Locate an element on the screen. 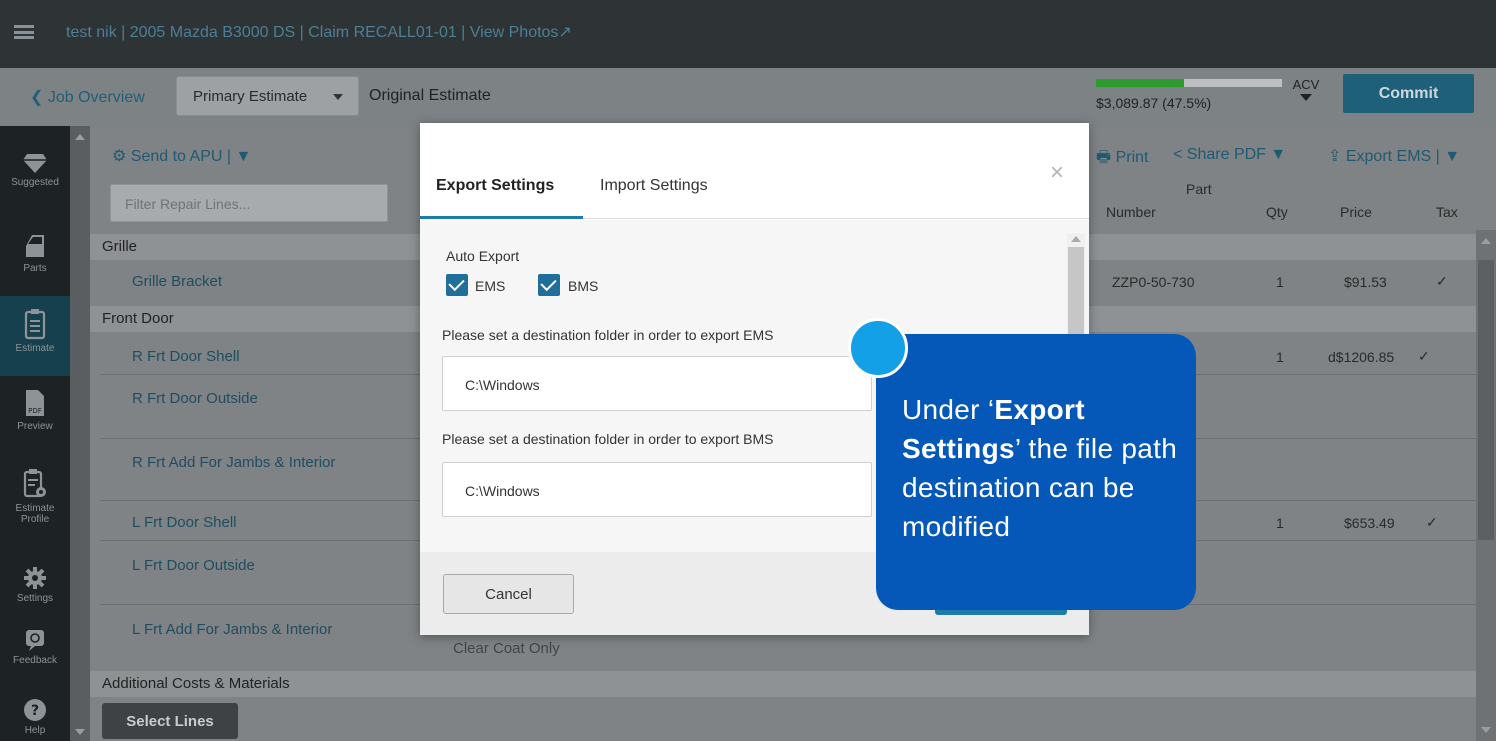 Image resolution: width=1496 pixels, height=741 pixels. close-icon: × is located at coordinates (1057, 173).